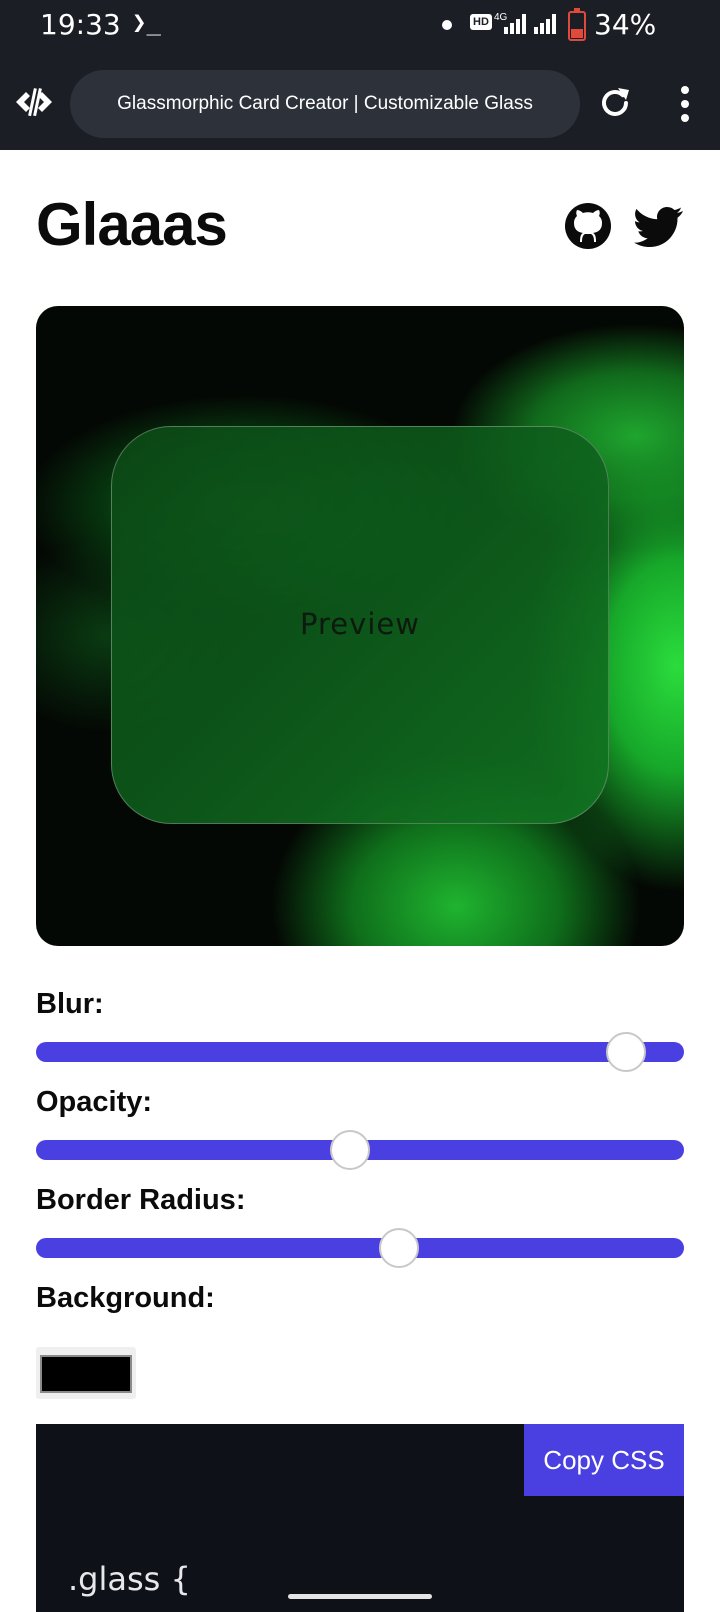  I want to click on battery-fill, so click(577, 33).